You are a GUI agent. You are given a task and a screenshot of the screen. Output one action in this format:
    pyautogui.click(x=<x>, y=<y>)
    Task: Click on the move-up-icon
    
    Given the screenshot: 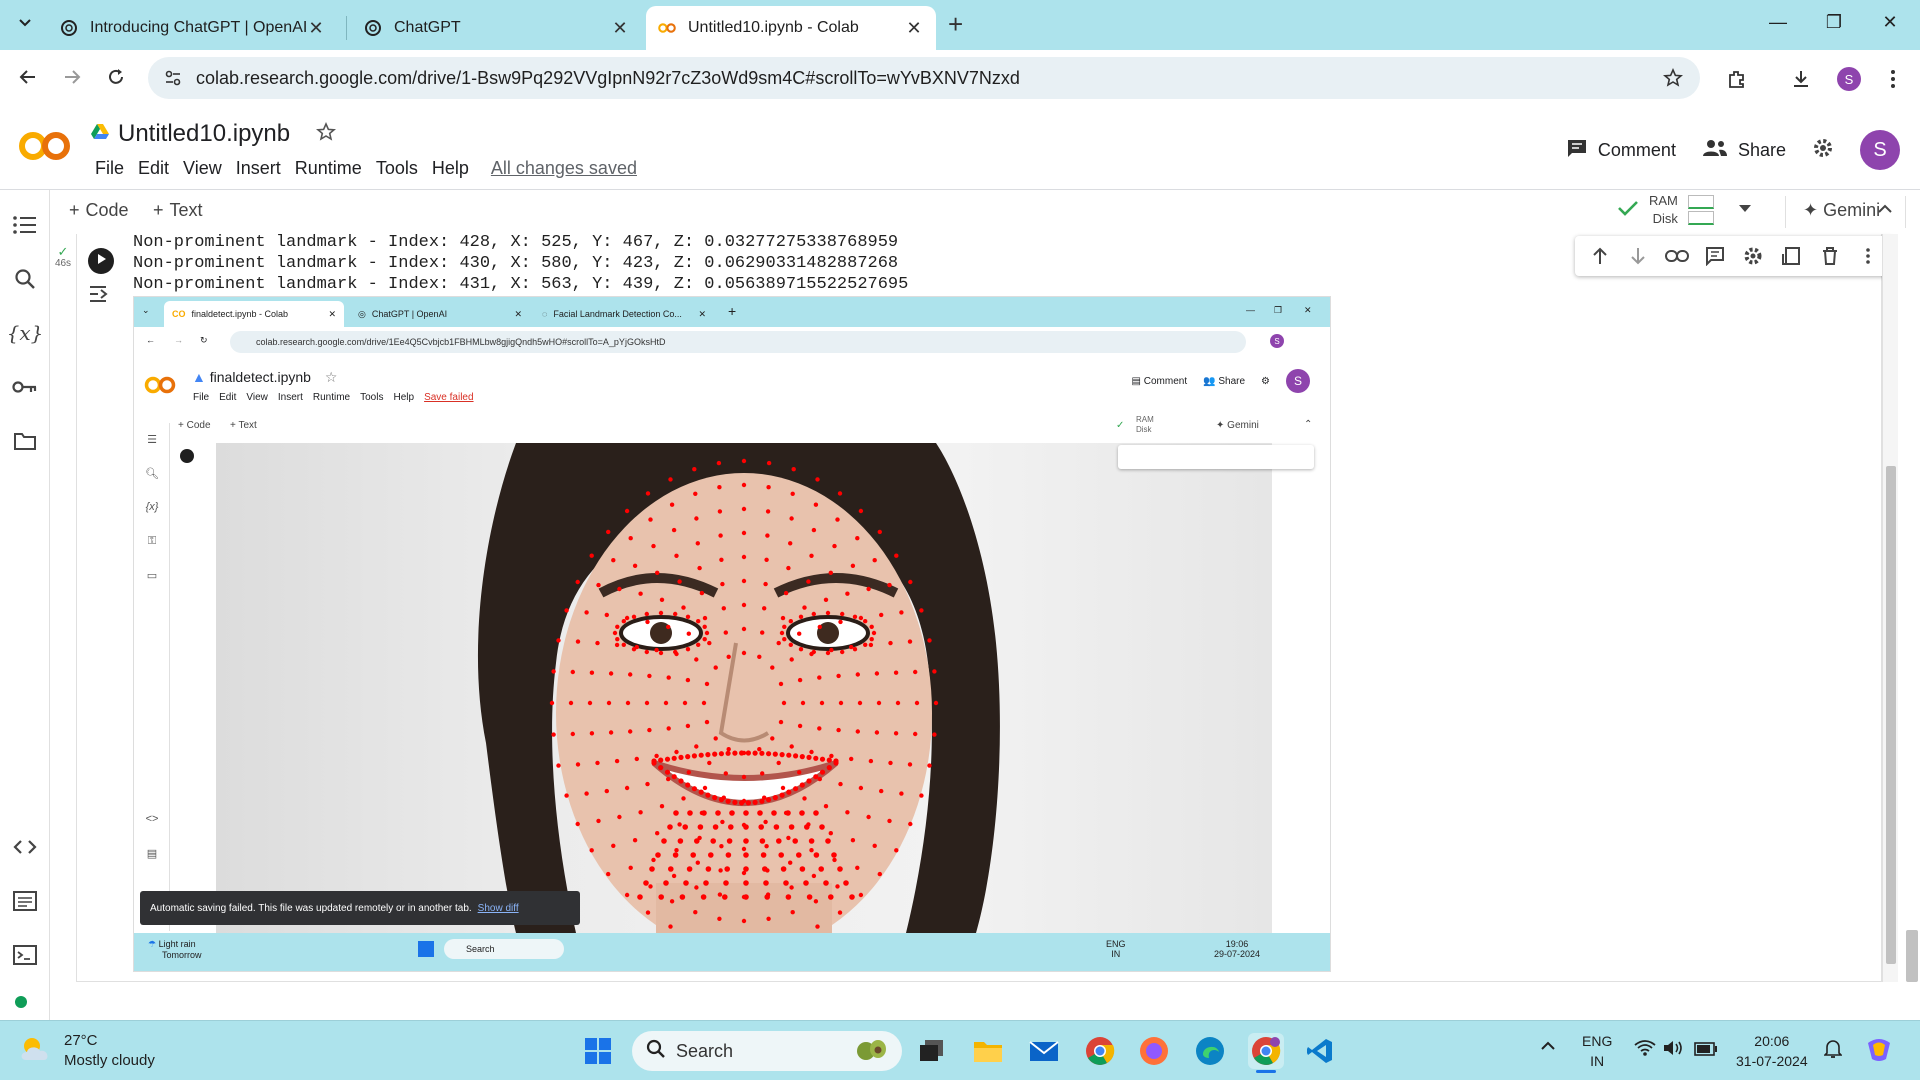 What is the action you would take?
    pyautogui.click(x=1600, y=256)
    